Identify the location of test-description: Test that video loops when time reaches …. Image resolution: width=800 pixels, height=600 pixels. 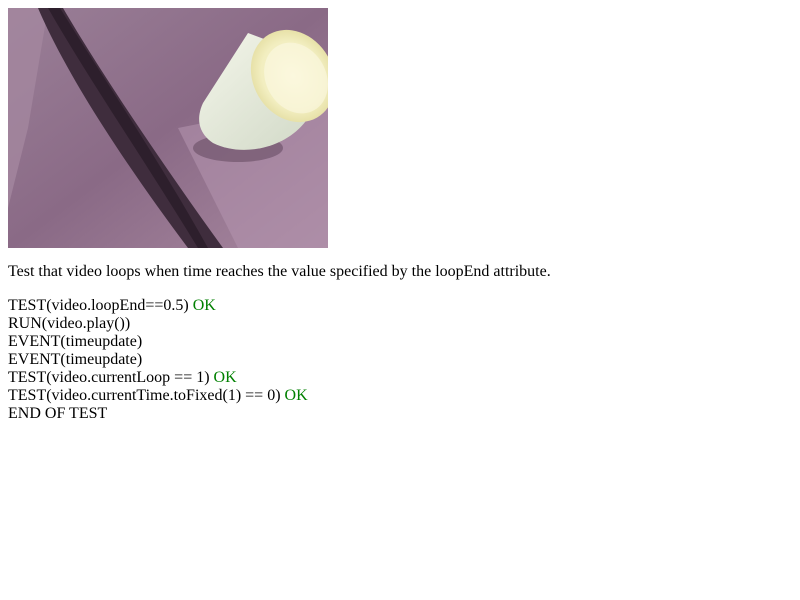
(279, 271).